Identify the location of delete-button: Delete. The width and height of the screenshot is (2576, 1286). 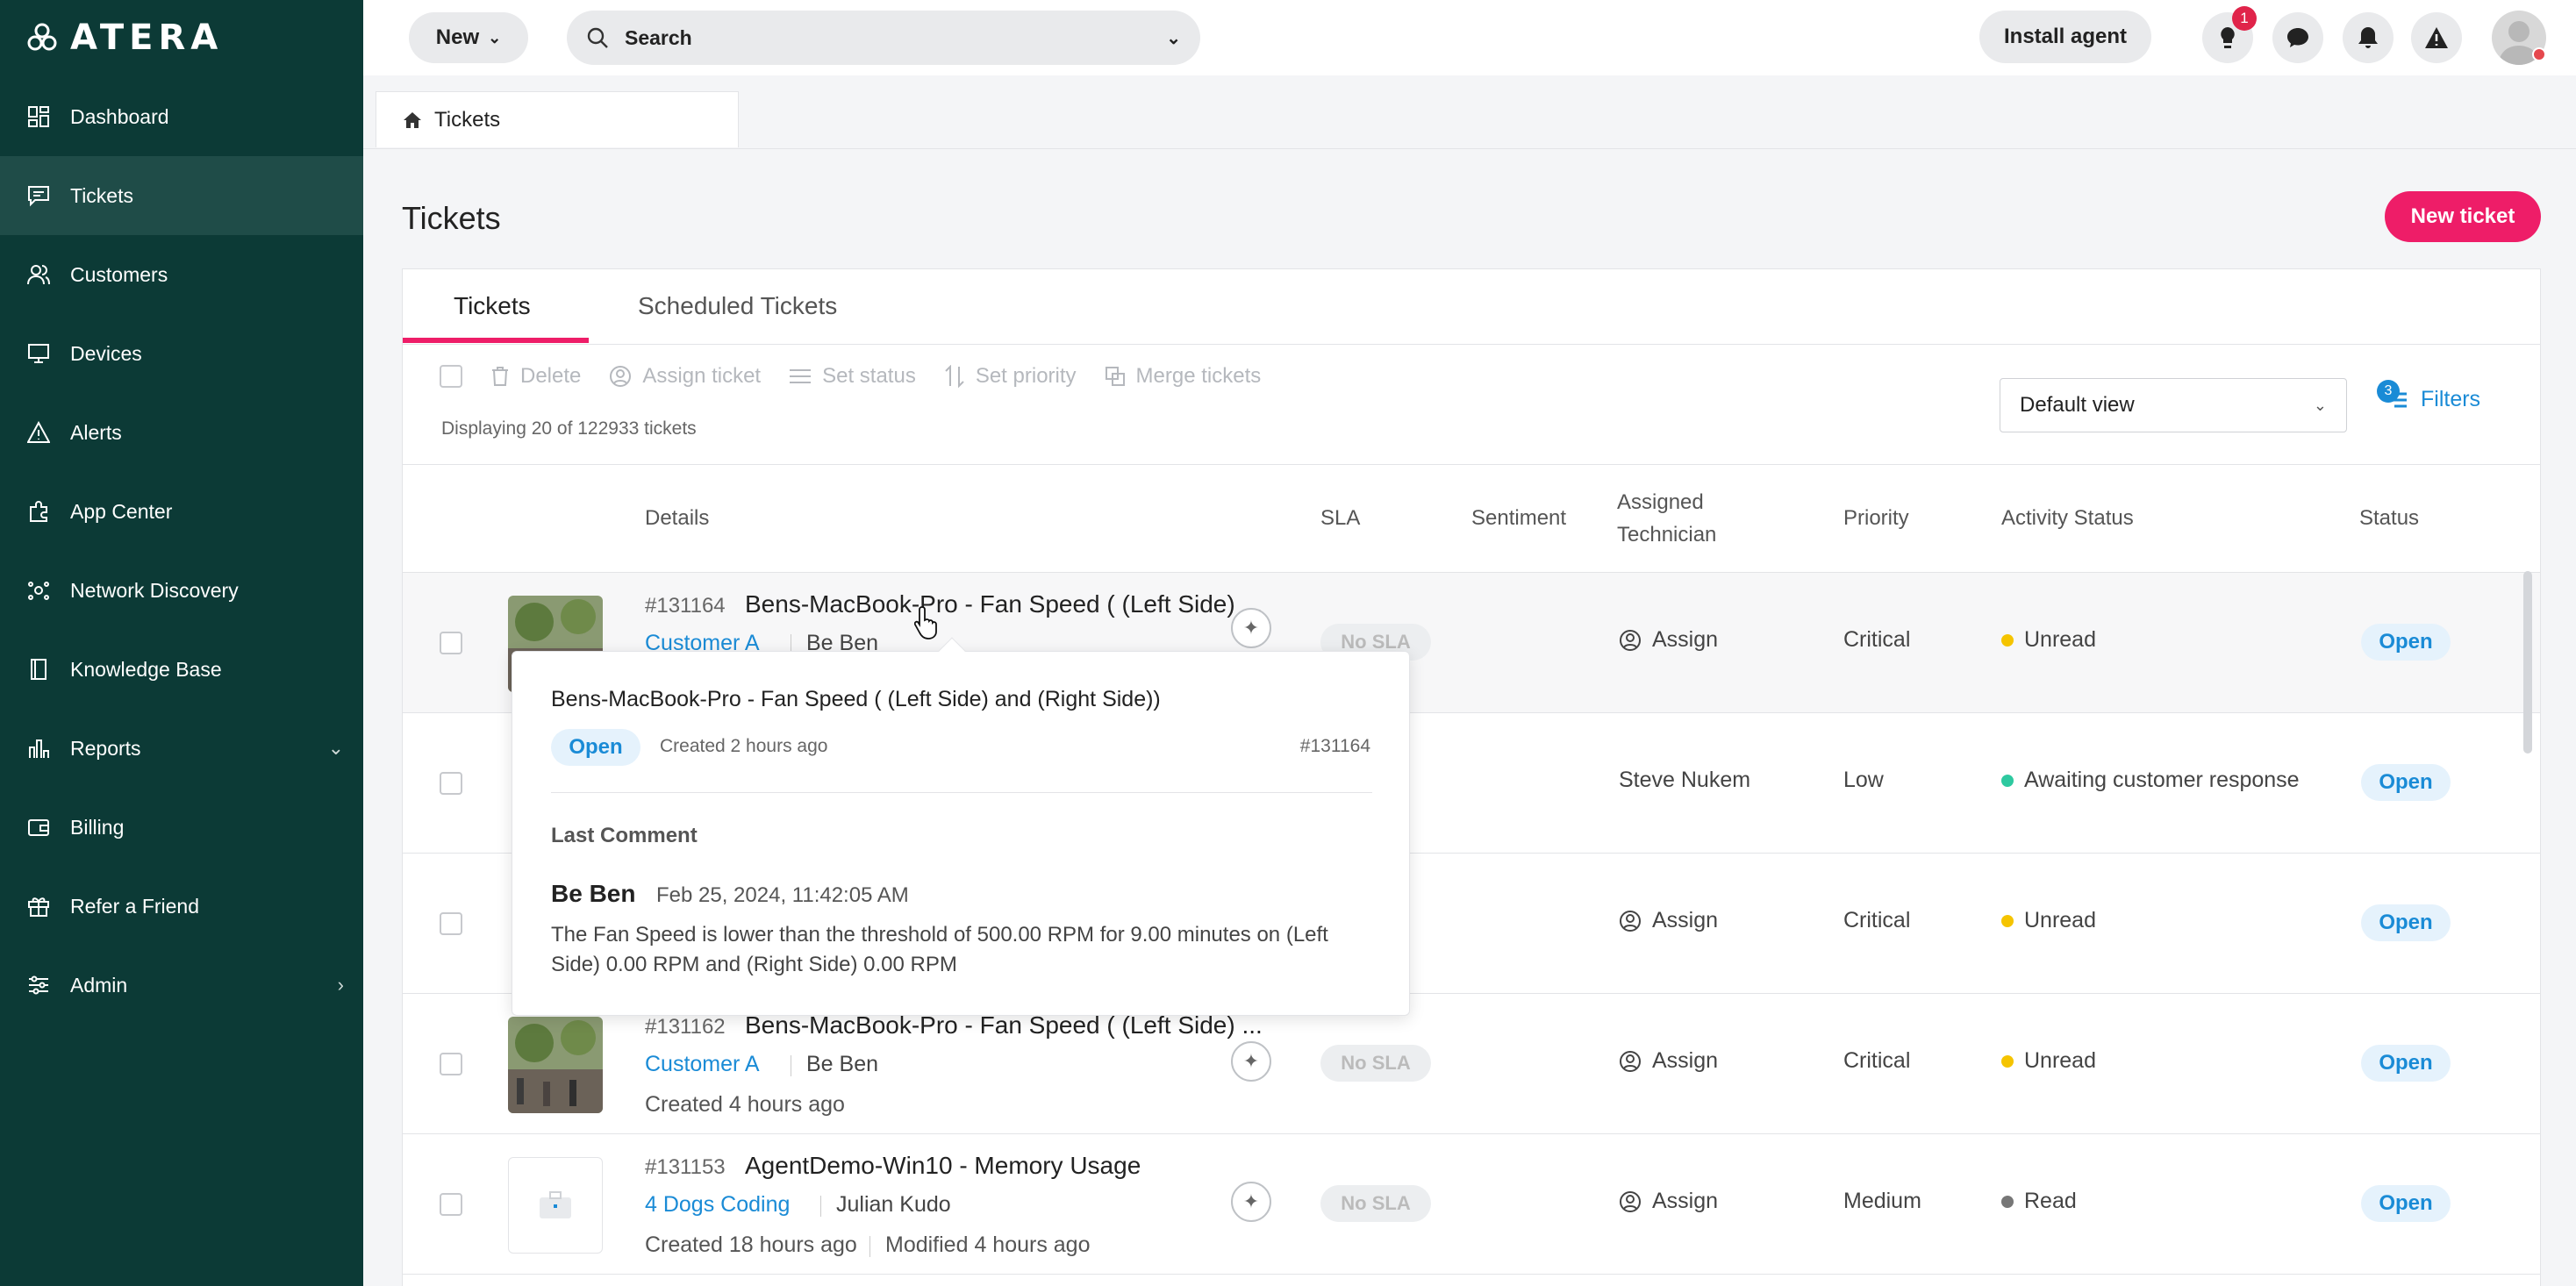
(535, 376).